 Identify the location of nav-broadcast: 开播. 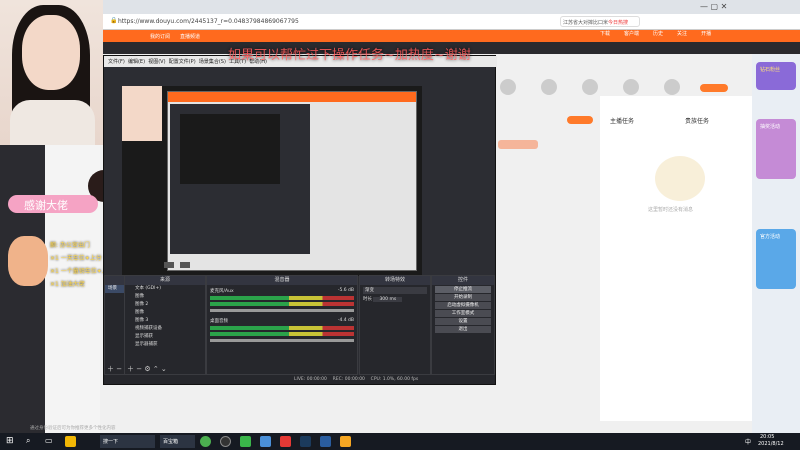
(706, 33).